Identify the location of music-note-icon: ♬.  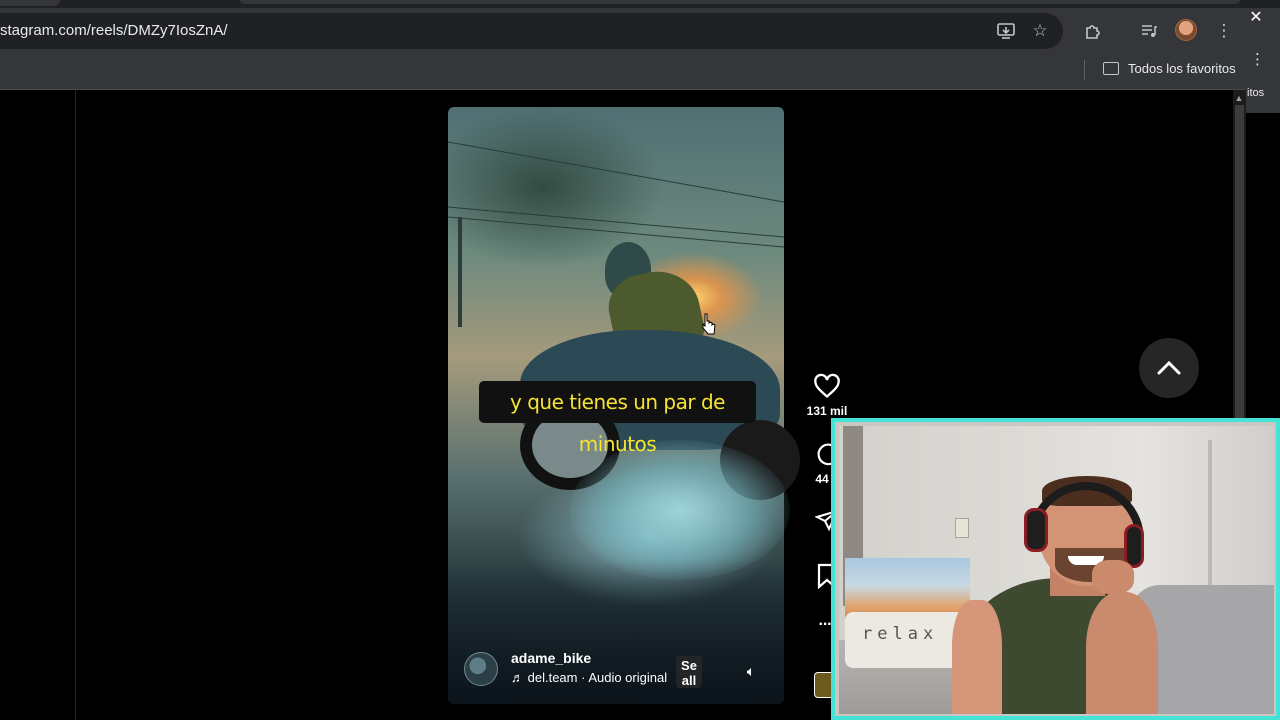
(519, 677).